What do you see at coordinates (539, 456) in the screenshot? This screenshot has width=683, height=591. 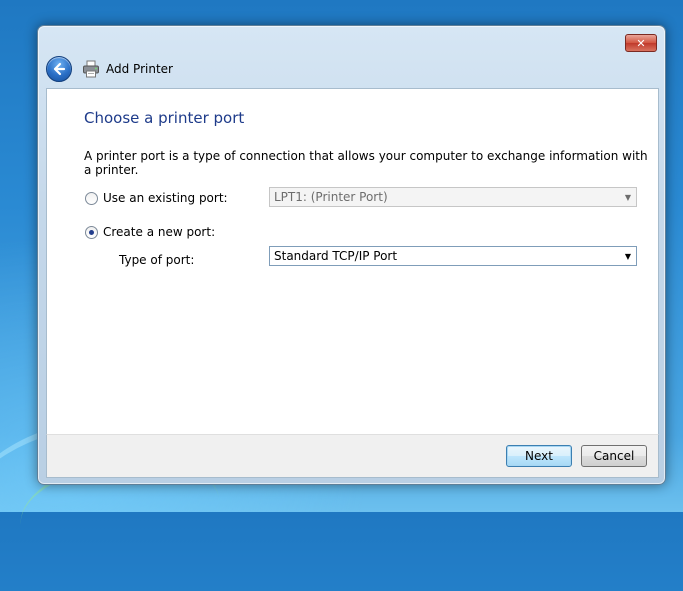 I see `next-button: Next` at bounding box center [539, 456].